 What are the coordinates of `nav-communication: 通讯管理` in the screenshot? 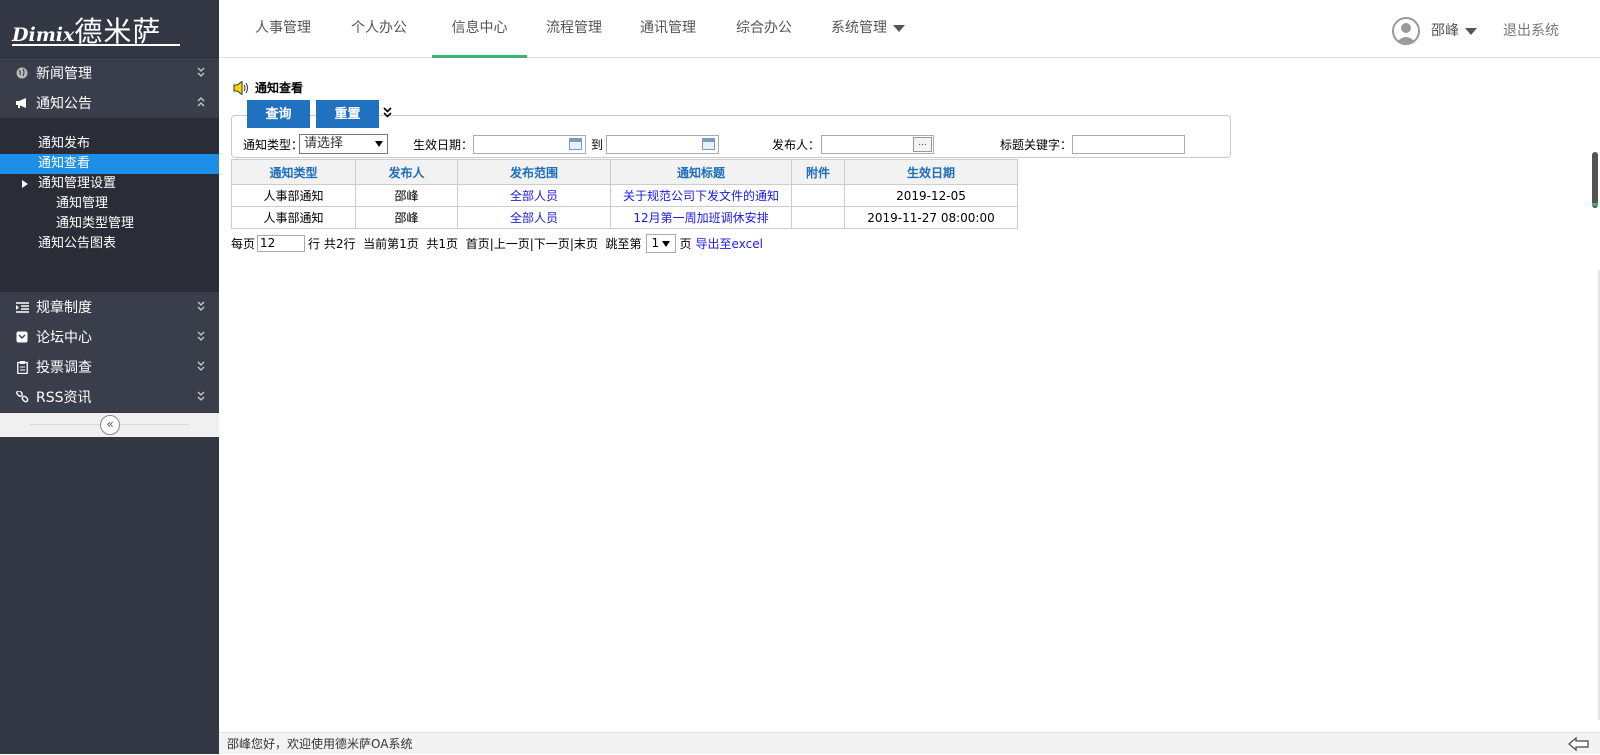 It's located at (668, 29).